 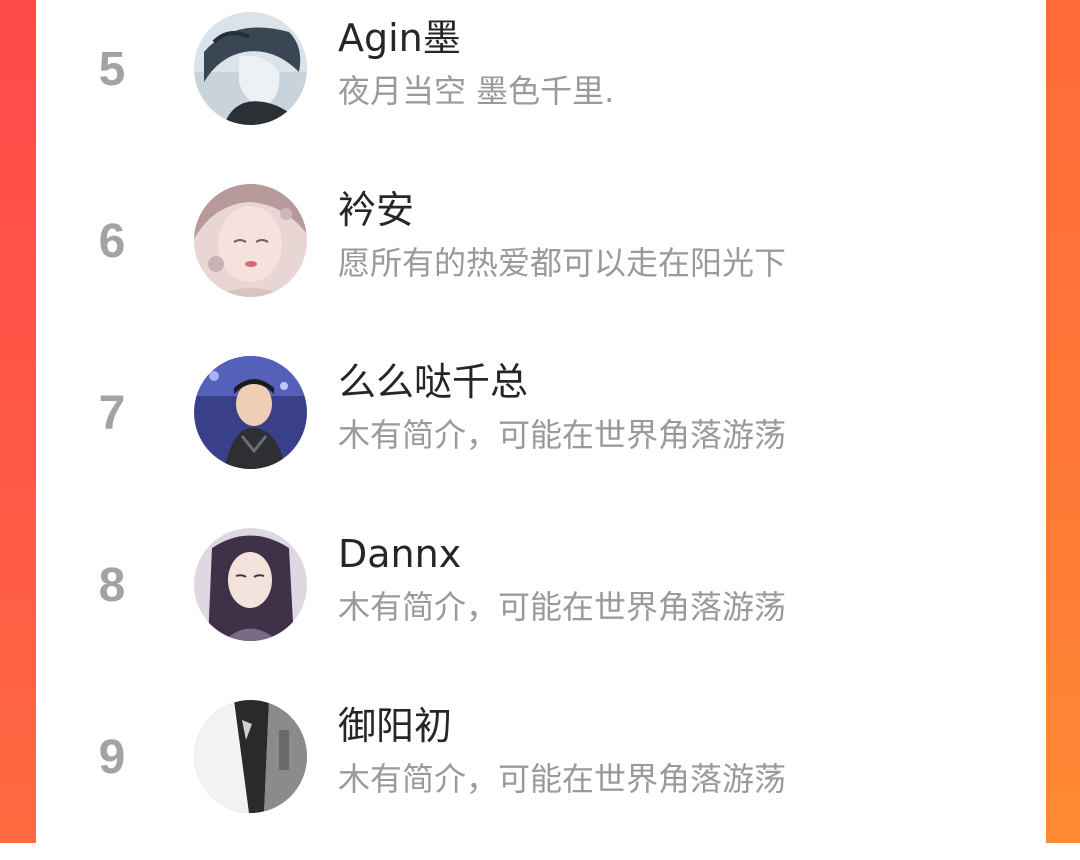 I want to click on user-name: Agin墨, so click(x=399, y=38).